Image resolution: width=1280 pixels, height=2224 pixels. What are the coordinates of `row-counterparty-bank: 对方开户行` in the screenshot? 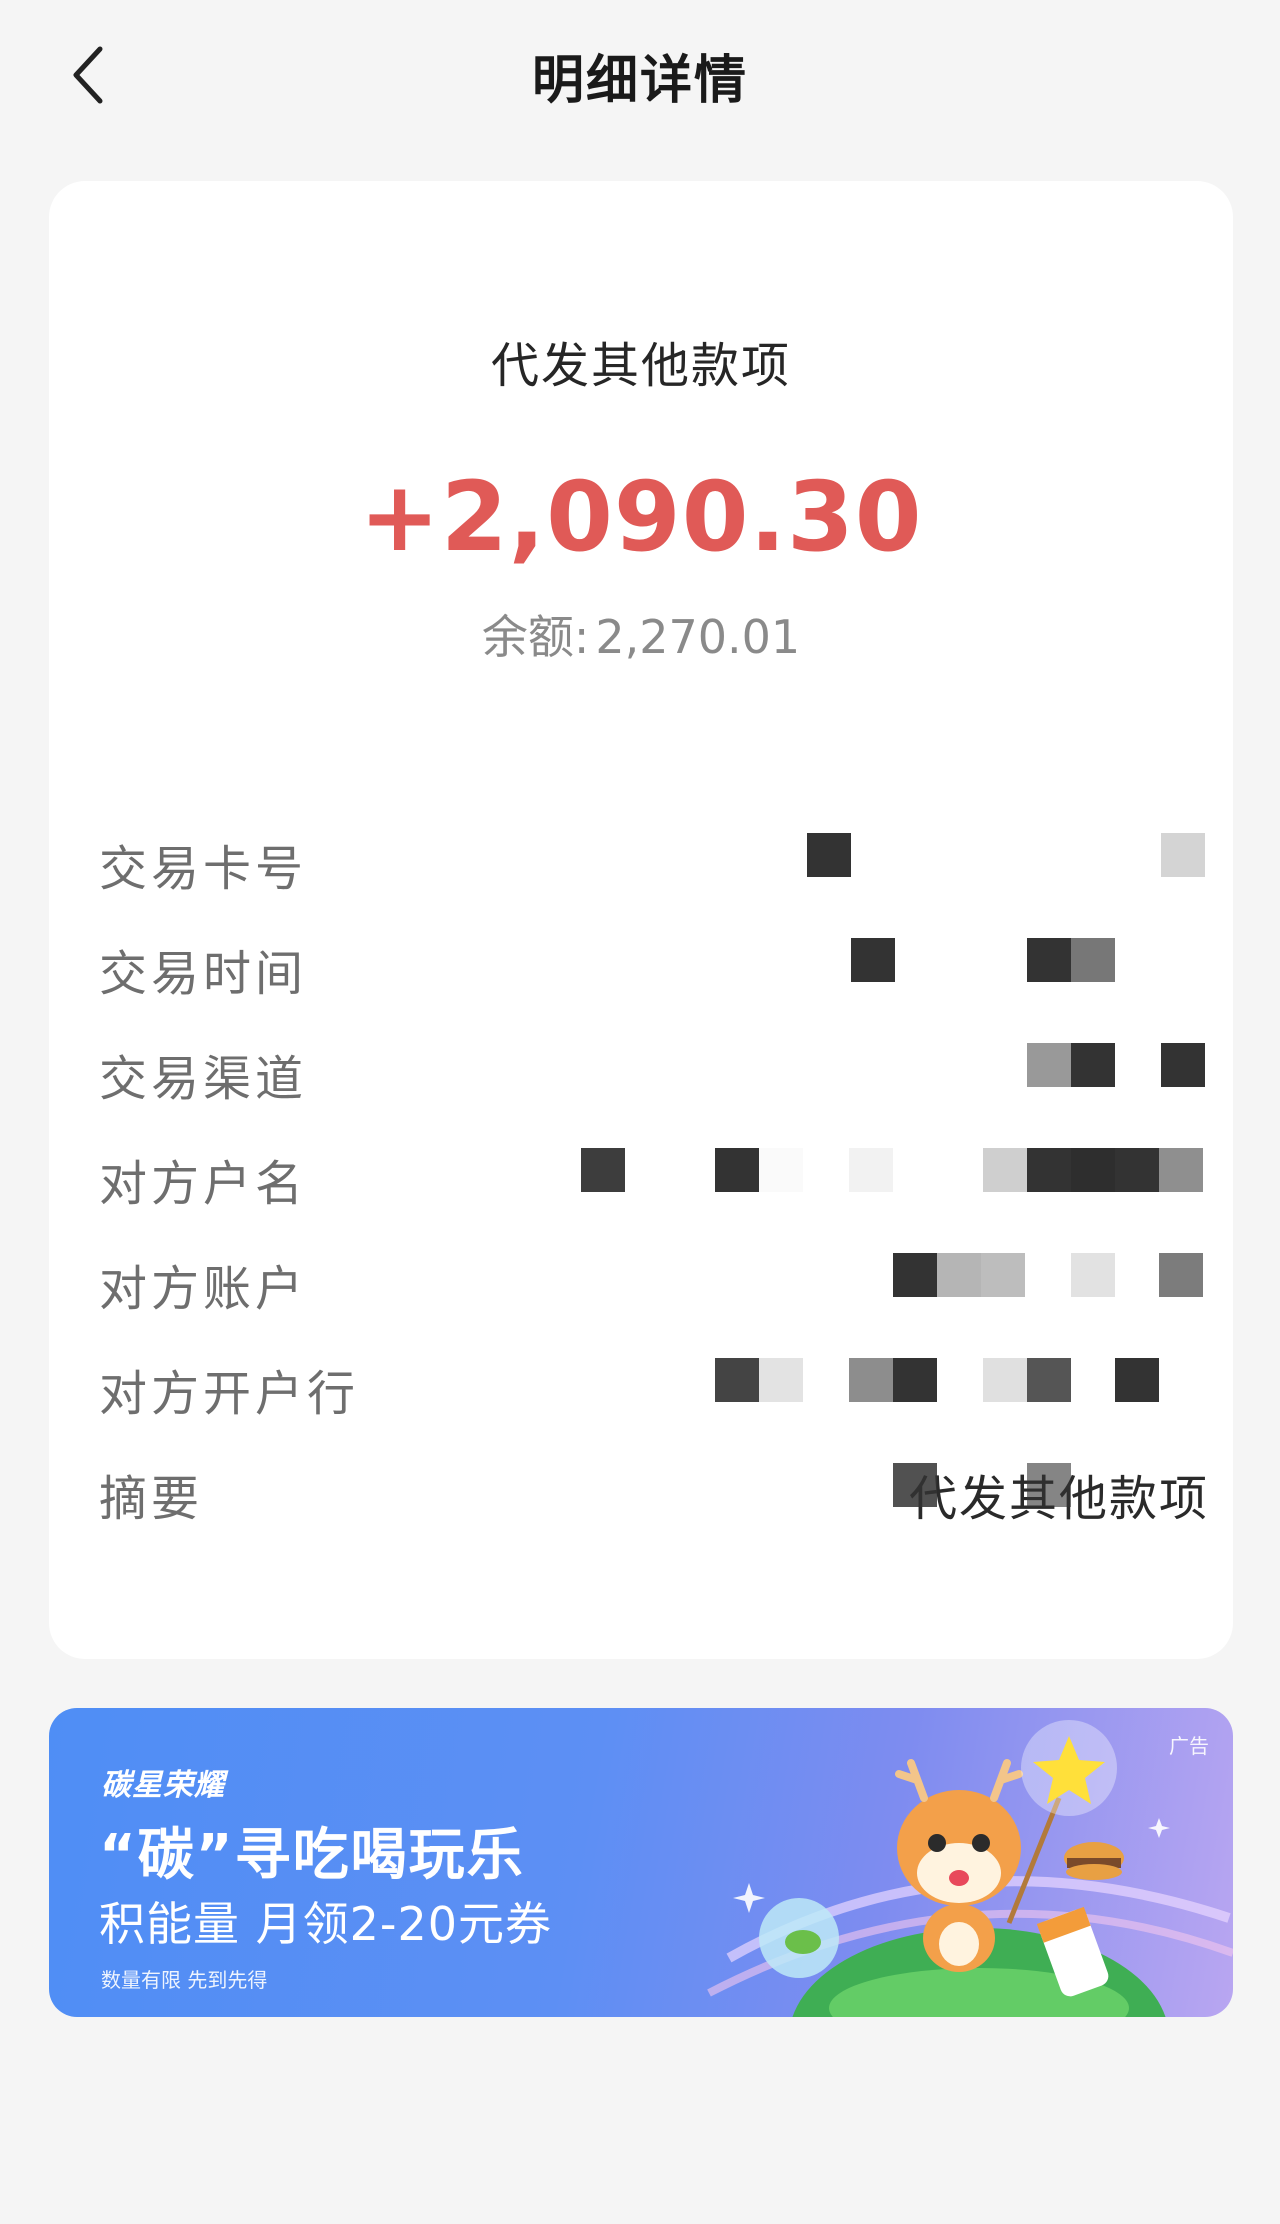 It's located at (654, 1384).